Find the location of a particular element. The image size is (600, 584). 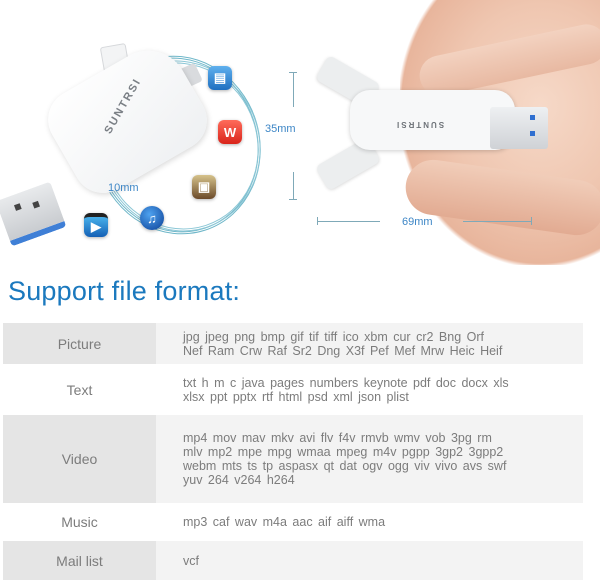

format-line: vcf is located at coordinates (191, 560).